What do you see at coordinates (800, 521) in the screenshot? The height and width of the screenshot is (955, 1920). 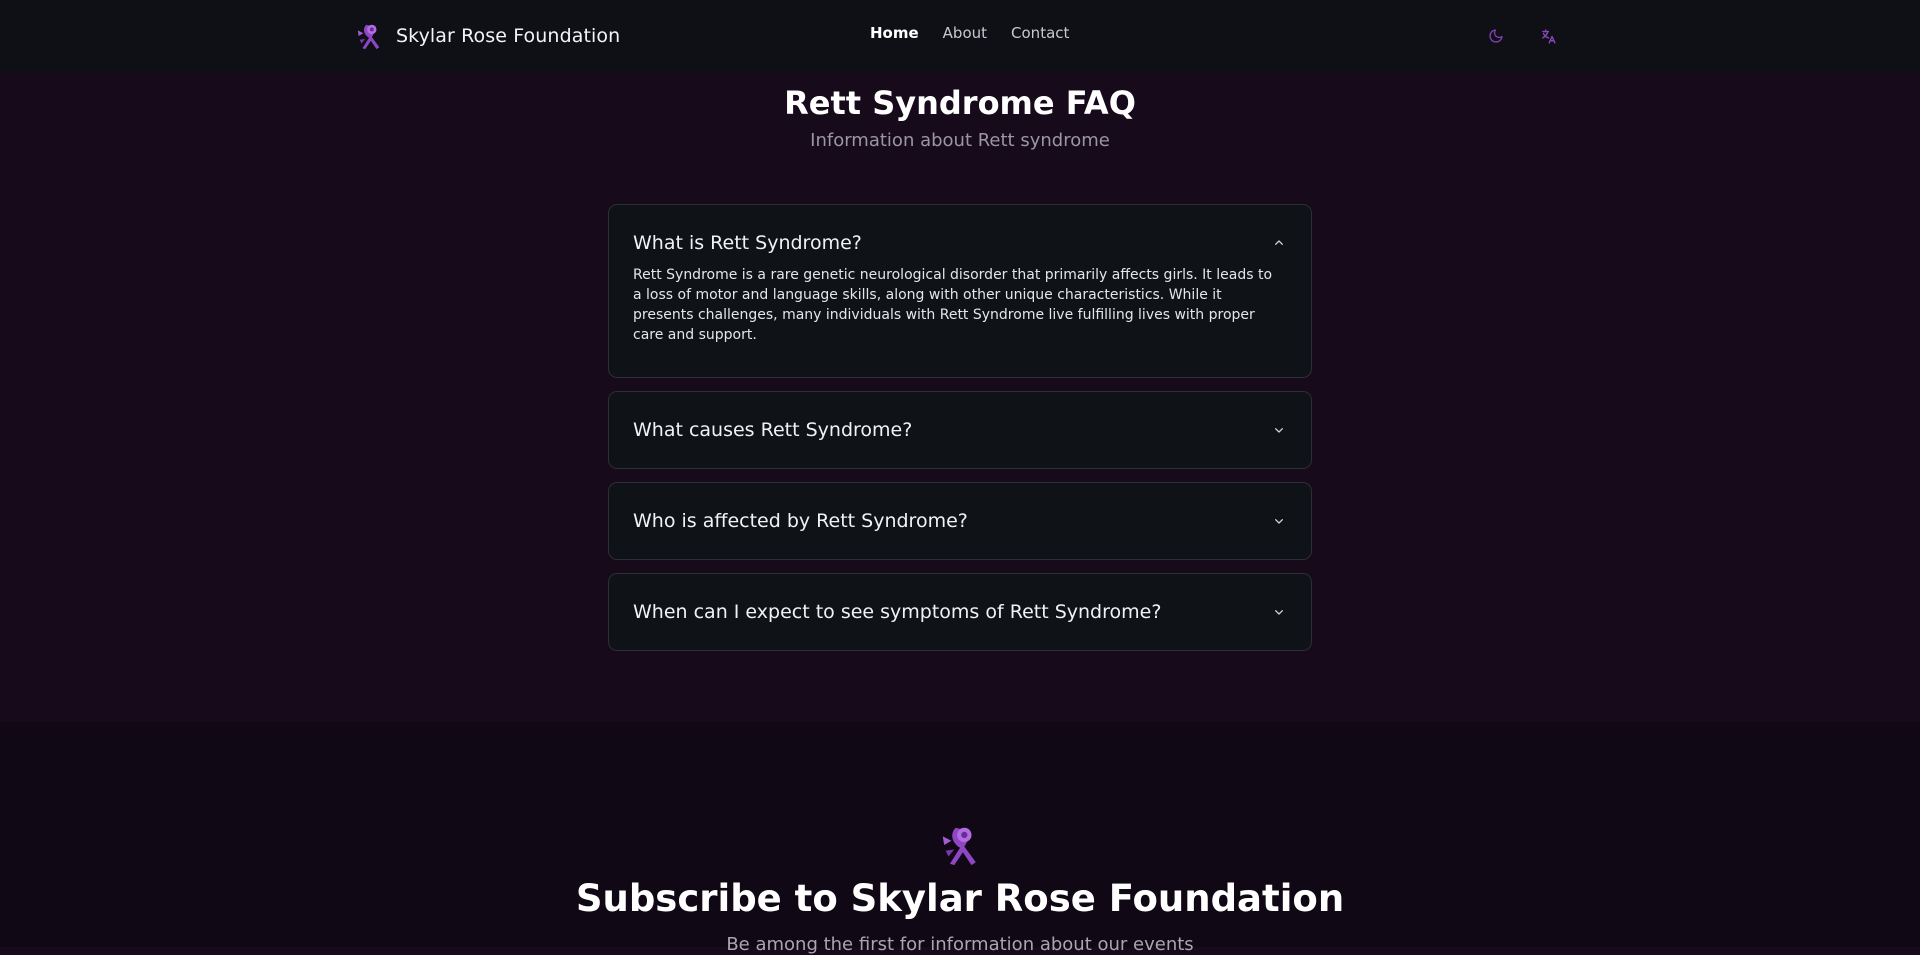 I see `faq-question: Who is affected by Rett Syndrome?` at bounding box center [800, 521].